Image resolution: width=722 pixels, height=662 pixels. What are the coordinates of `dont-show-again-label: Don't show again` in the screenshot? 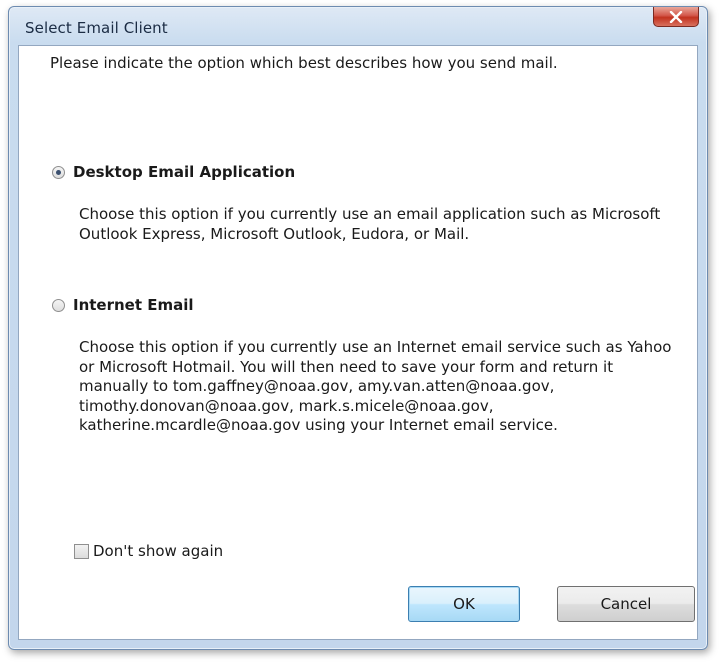 It's located at (158, 551).